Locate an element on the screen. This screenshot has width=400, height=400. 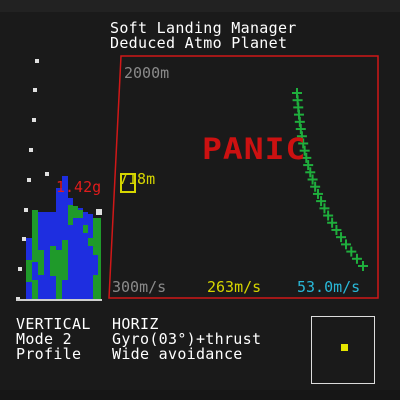
trajectory is located at coordinates (330, 179).